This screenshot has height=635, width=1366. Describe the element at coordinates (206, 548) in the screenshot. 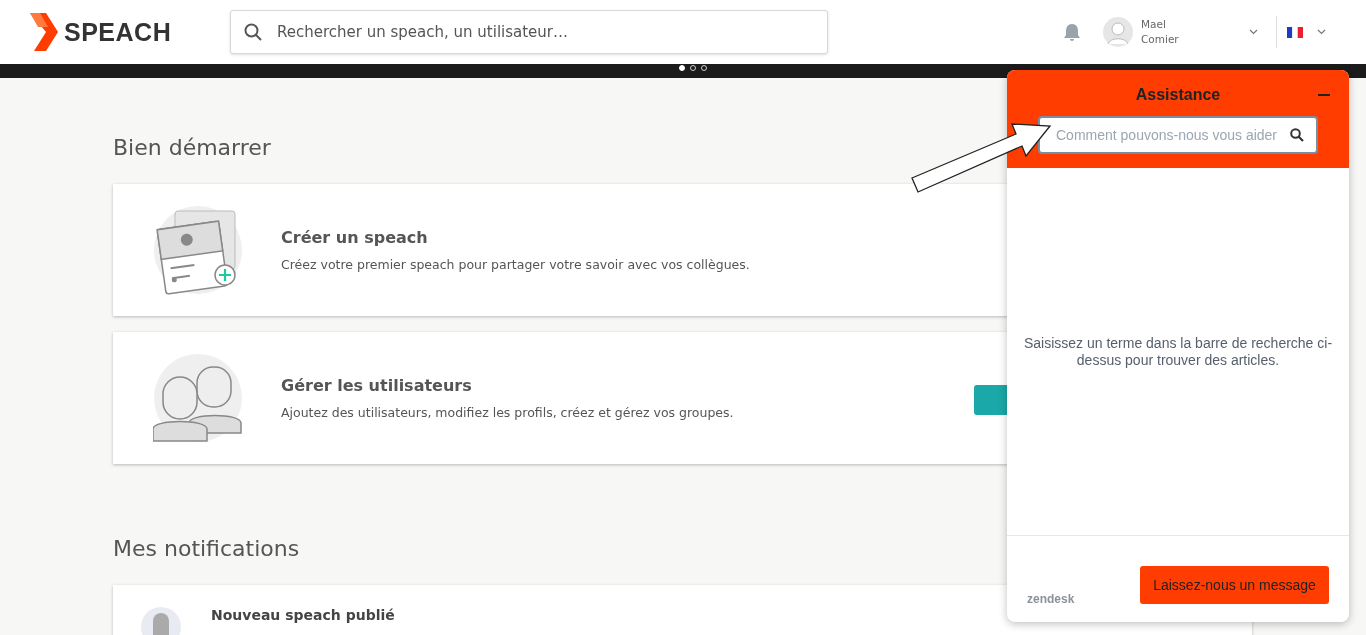

I see `section-title: Mes notifications` at that location.